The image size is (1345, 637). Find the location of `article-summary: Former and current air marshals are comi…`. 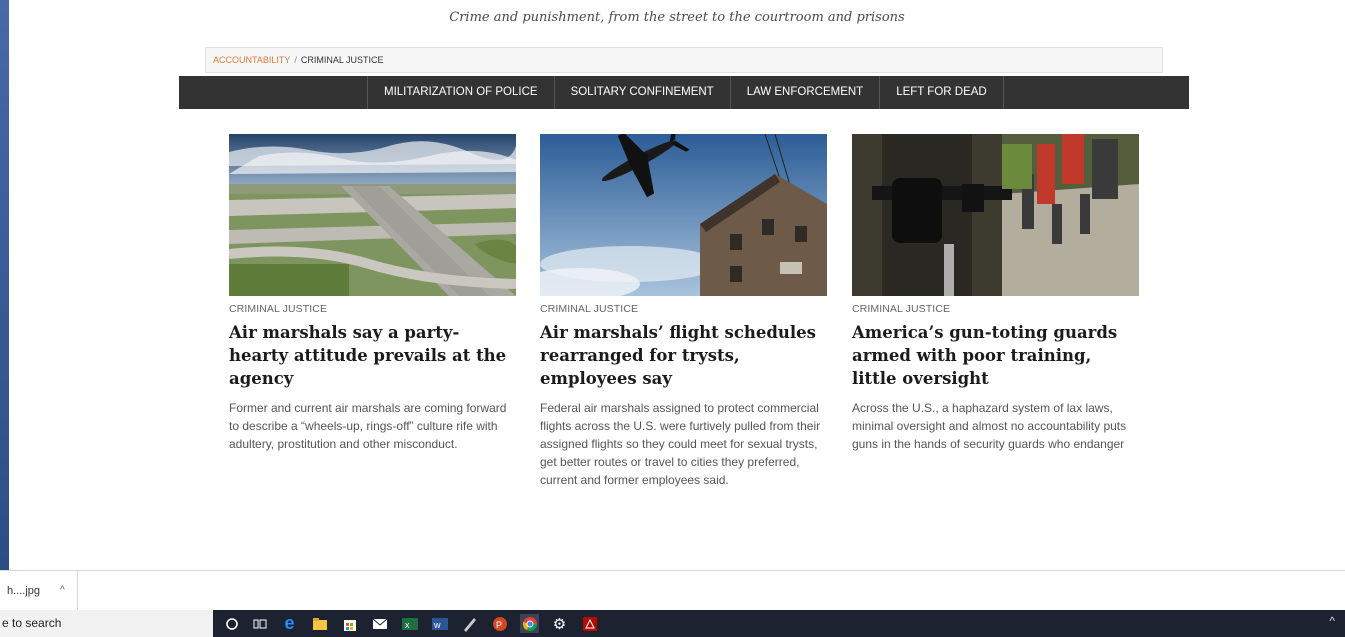

article-summary: Former and current air marshals are comi… is located at coordinates (368, 426).